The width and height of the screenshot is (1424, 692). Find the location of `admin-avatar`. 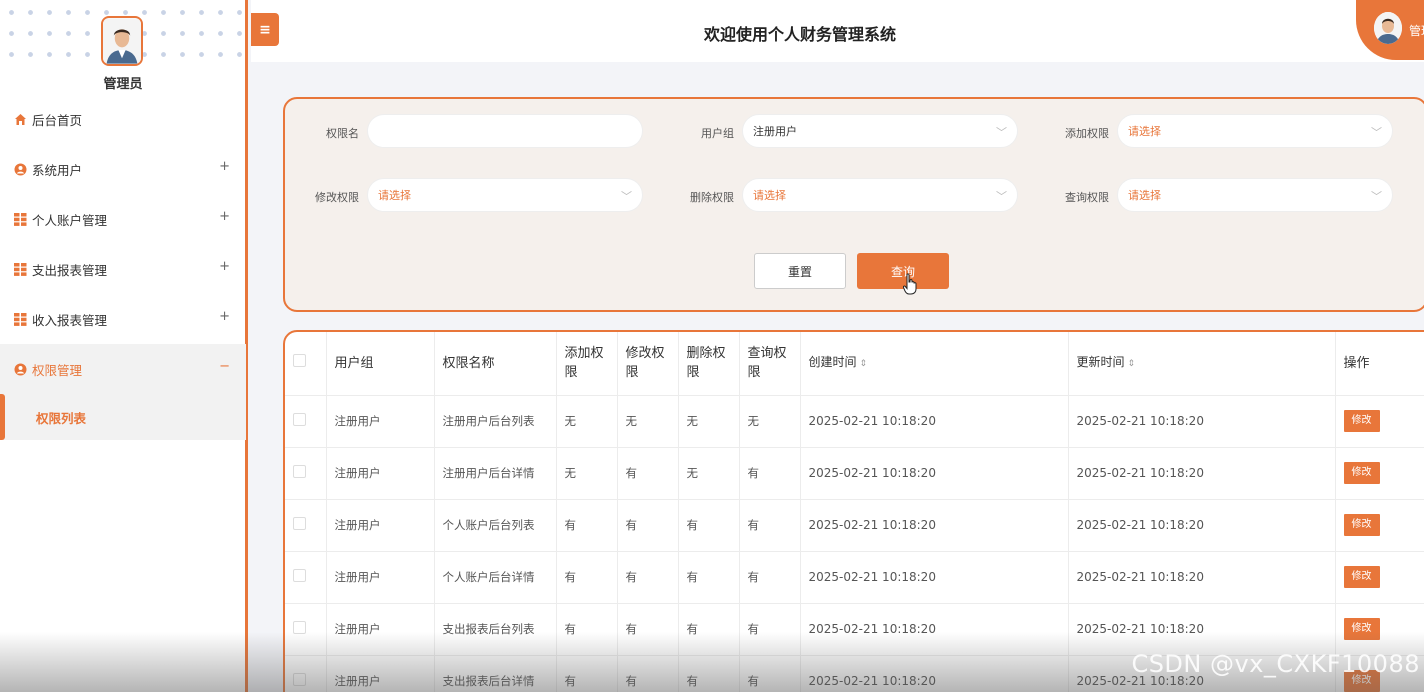

admin-avatar is located at coordinates (122, 41).